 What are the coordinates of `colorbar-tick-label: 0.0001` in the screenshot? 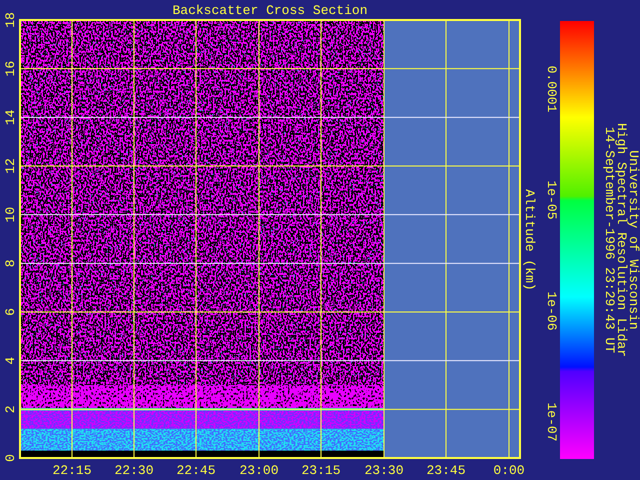 It's located at (551, 89).